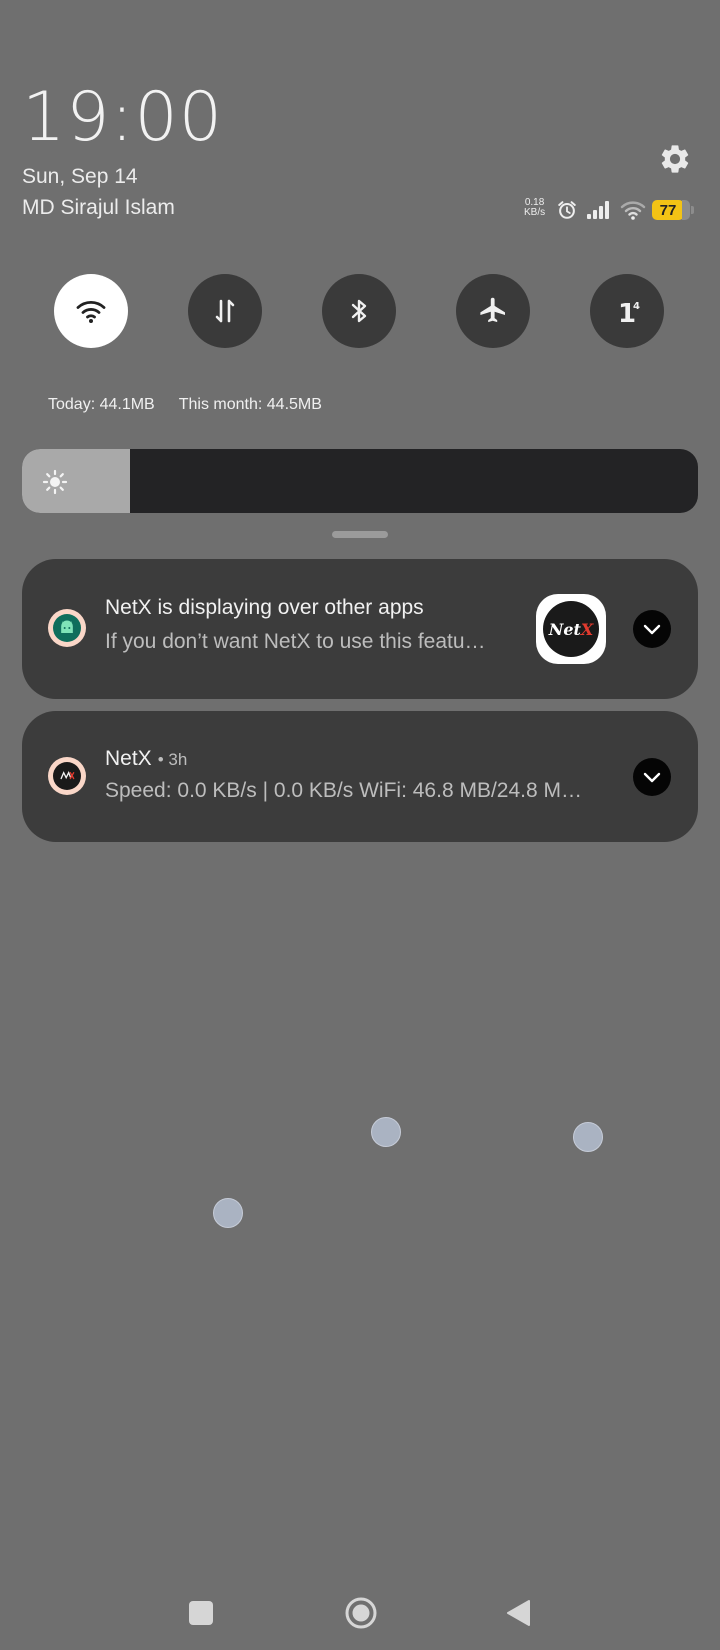  What do you see at coordinates (76, 481) in the screenshot?
I see `brightness-fill` at bounding box center [76, 481].